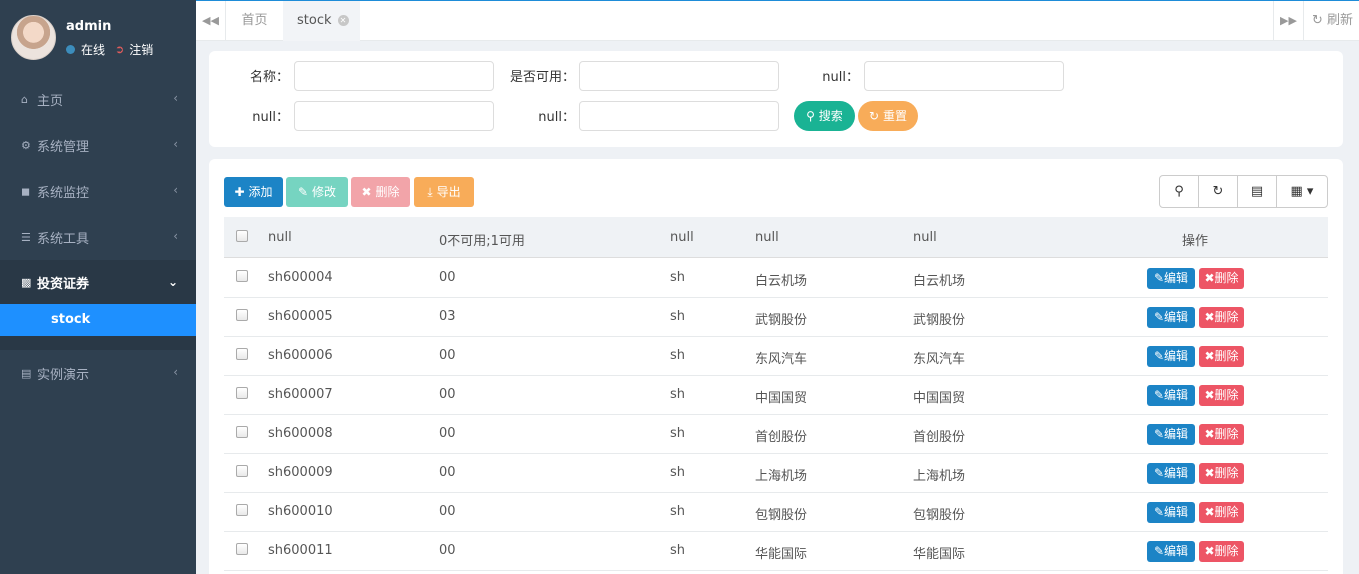 Image resolution: width=1359 pixels, height=574 pixels. Describe the element at coordinates (119, 49) in the screenshot. I see `sign-out-icon: ➲` at that location.